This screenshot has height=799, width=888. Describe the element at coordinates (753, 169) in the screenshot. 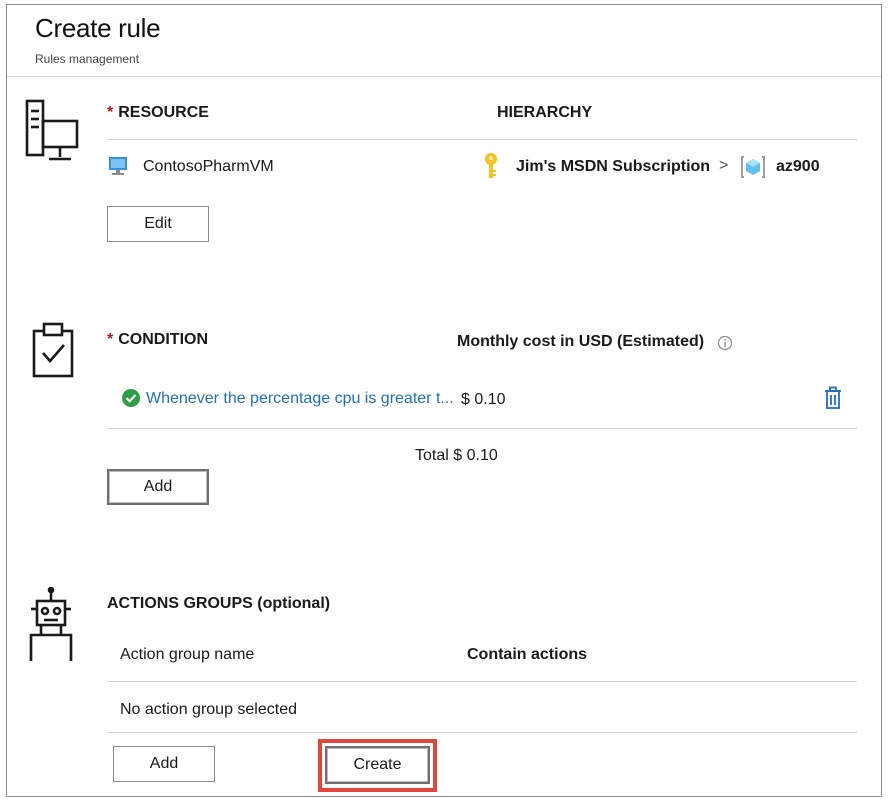

I see `resource-group-icon` at that location.